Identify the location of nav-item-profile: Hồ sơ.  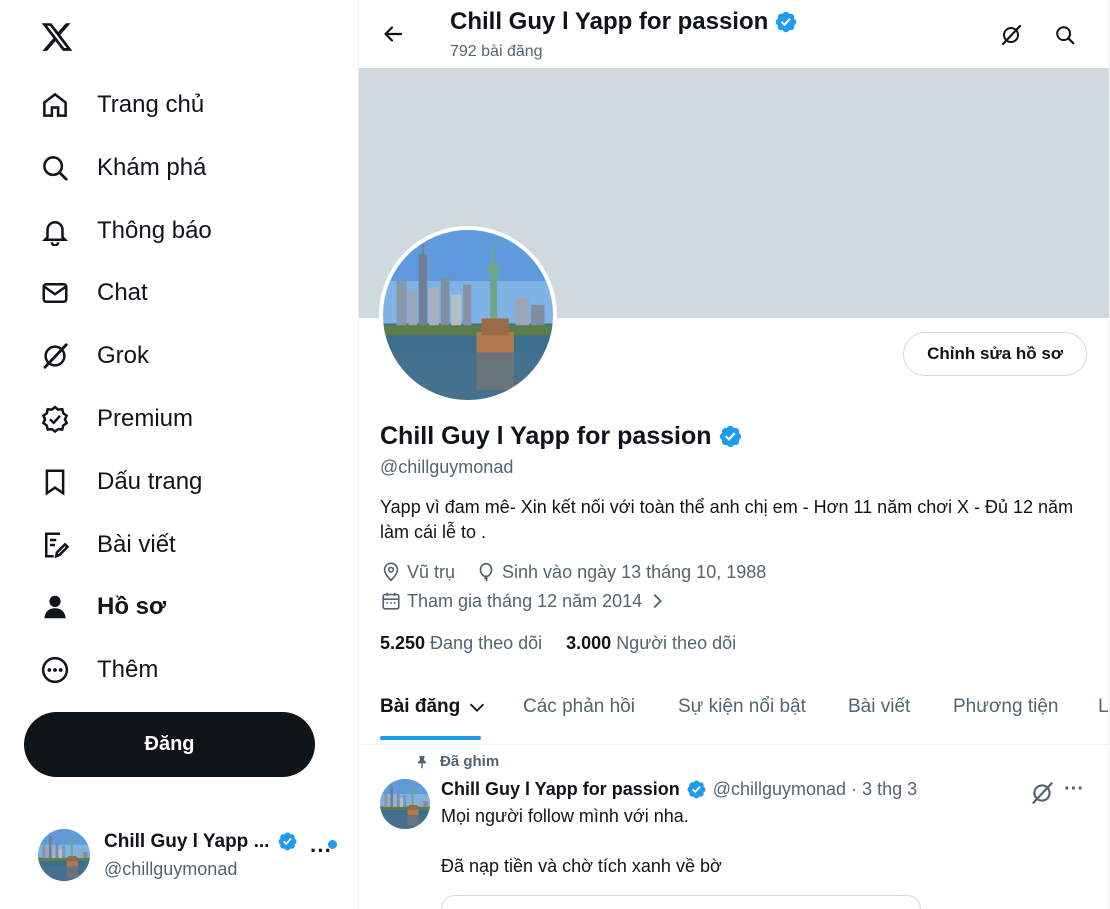
(101, 607).